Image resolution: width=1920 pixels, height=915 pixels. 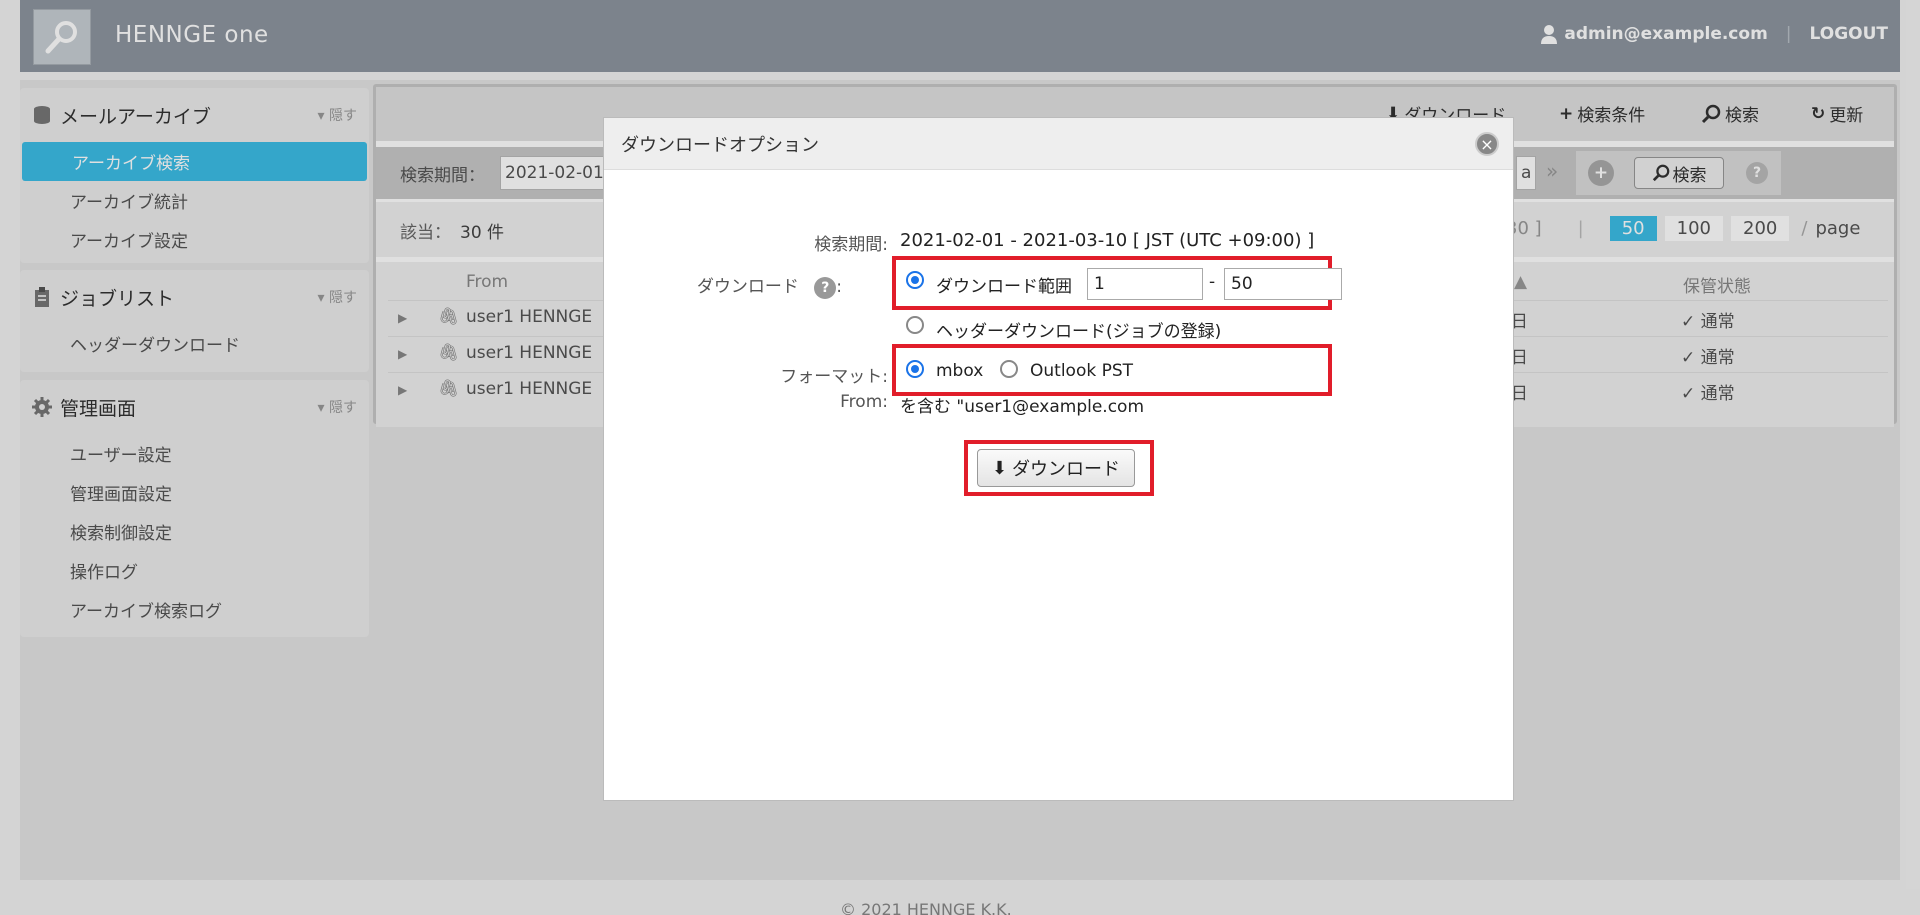 I want to click on modal-header: ダウンロードオプション ×, so click(x=1058, y=144).